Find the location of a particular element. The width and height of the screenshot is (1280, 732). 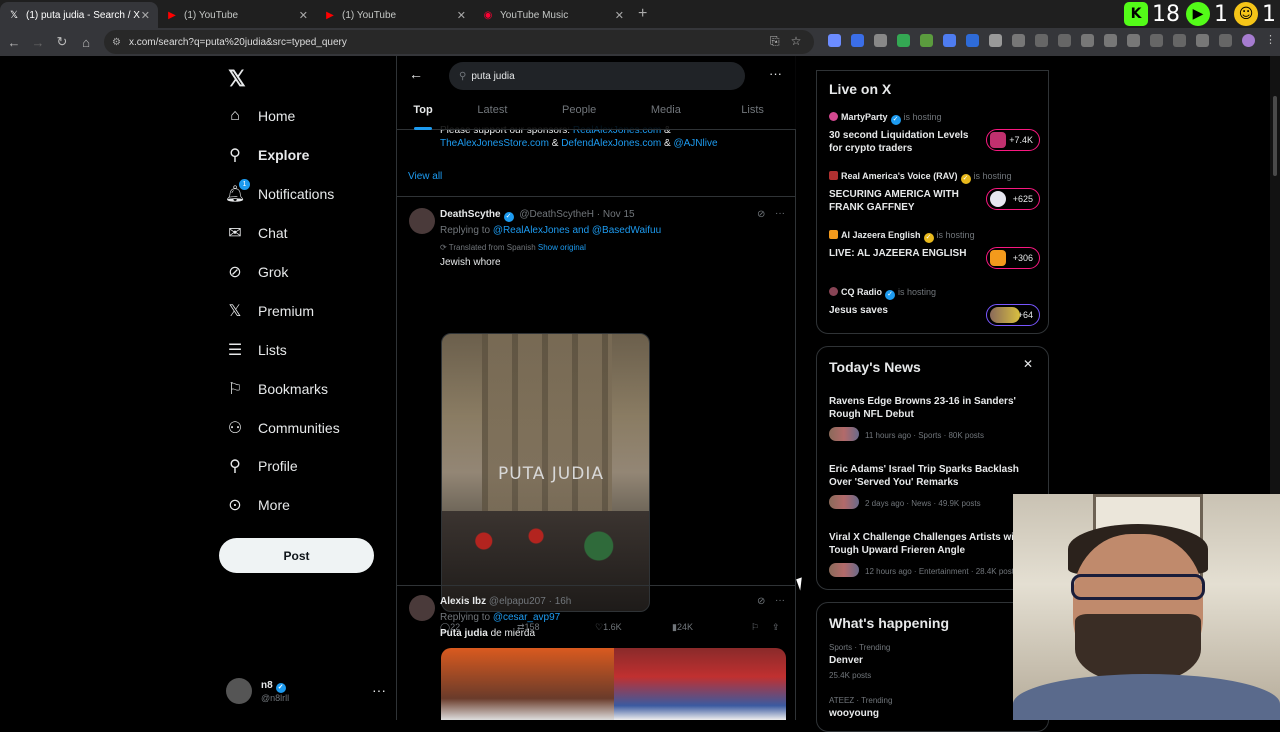

author-name: Alexis Ibz is located at coordinates (463, 601).